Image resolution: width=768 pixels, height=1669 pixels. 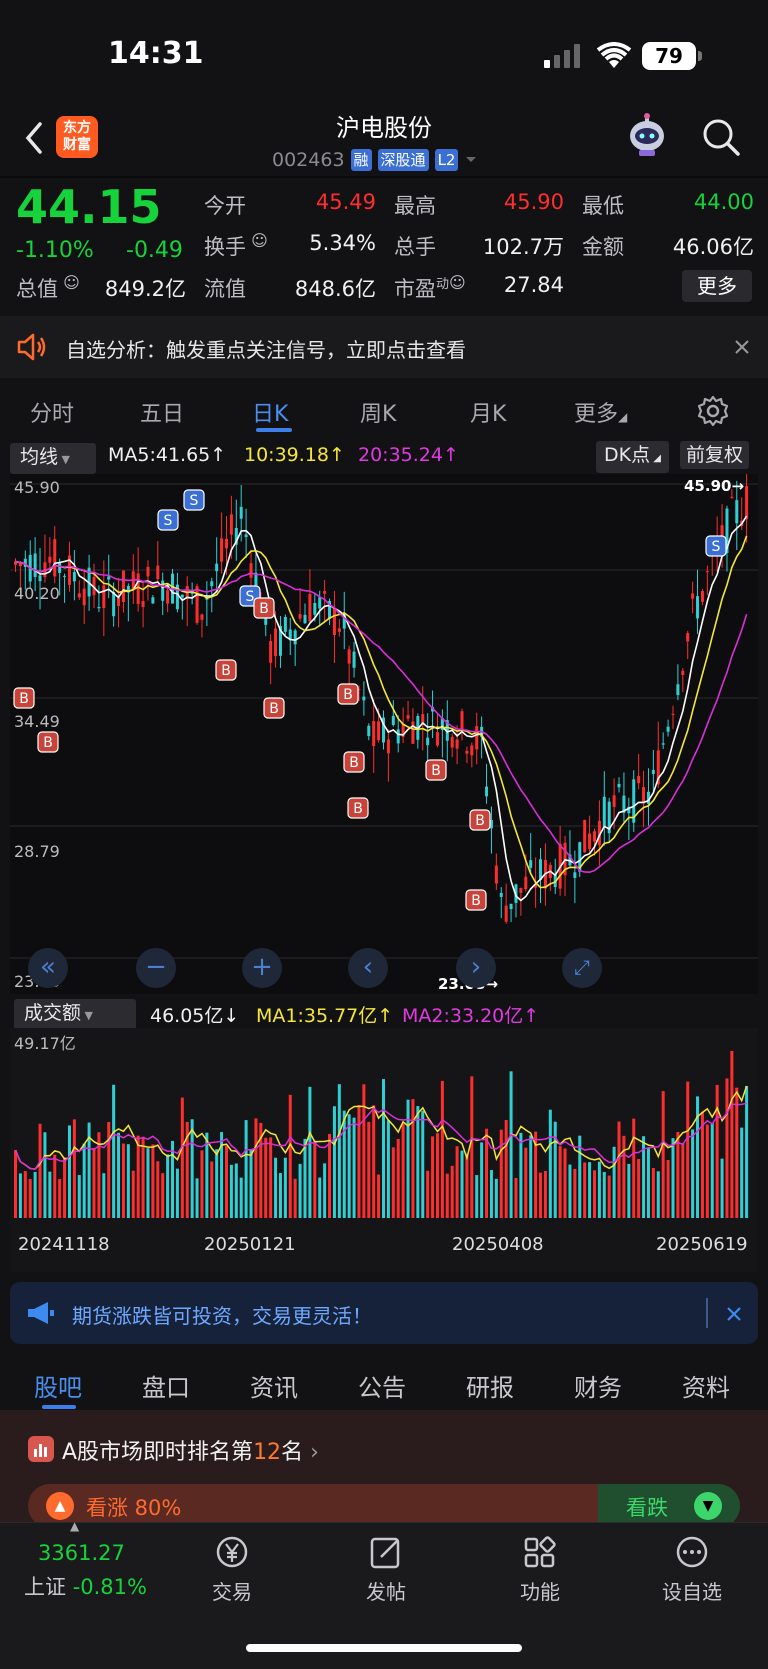 What do you see at coordinates (717, 286) in the screenshot?
I see `more-button: 更多` at bounding box center [717, 286].